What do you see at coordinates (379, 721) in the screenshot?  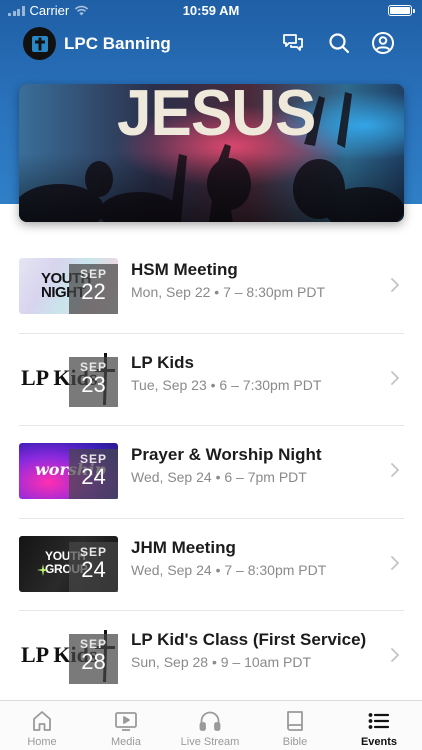 I see `list-icon` at bounding box center [379, 721].